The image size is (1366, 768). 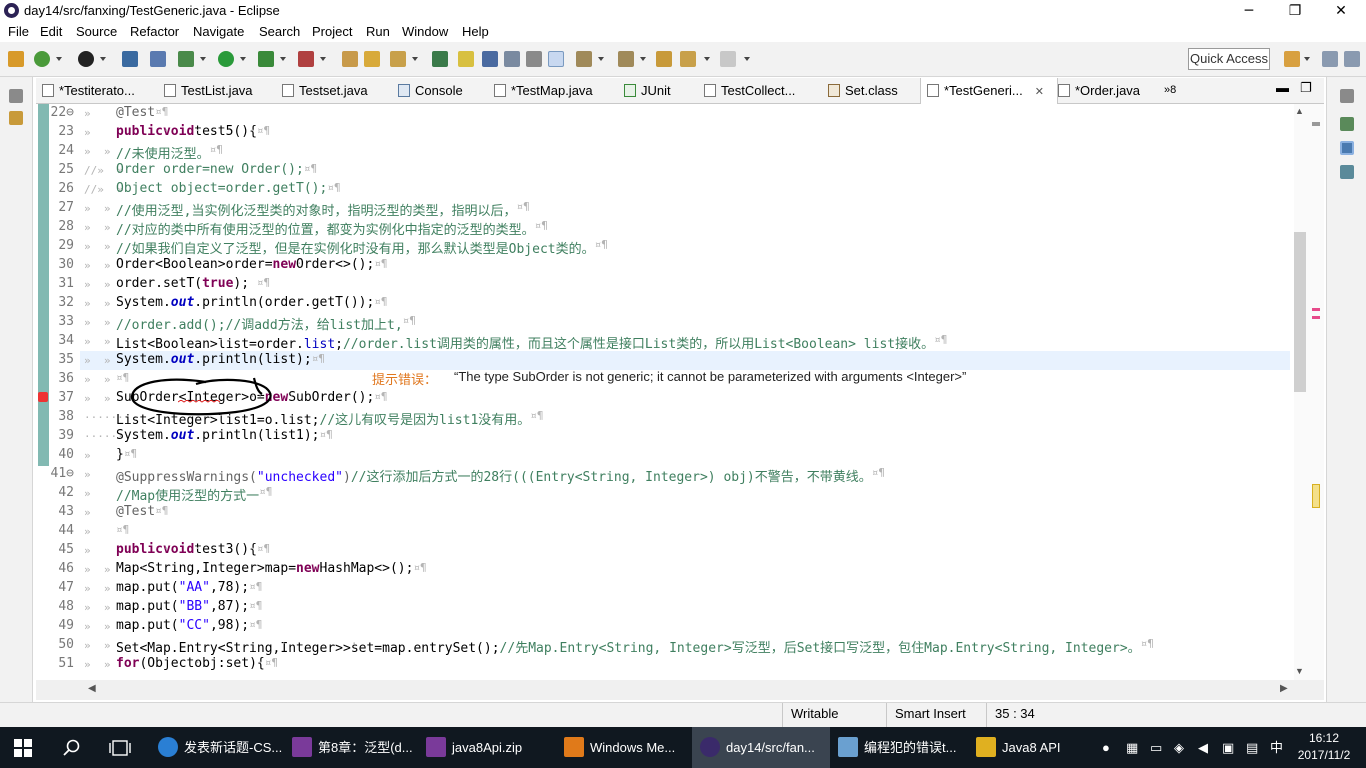 I want to click on code-line: //Map使用泛型的方式一 ¤¶, so click(x=194, y=494).